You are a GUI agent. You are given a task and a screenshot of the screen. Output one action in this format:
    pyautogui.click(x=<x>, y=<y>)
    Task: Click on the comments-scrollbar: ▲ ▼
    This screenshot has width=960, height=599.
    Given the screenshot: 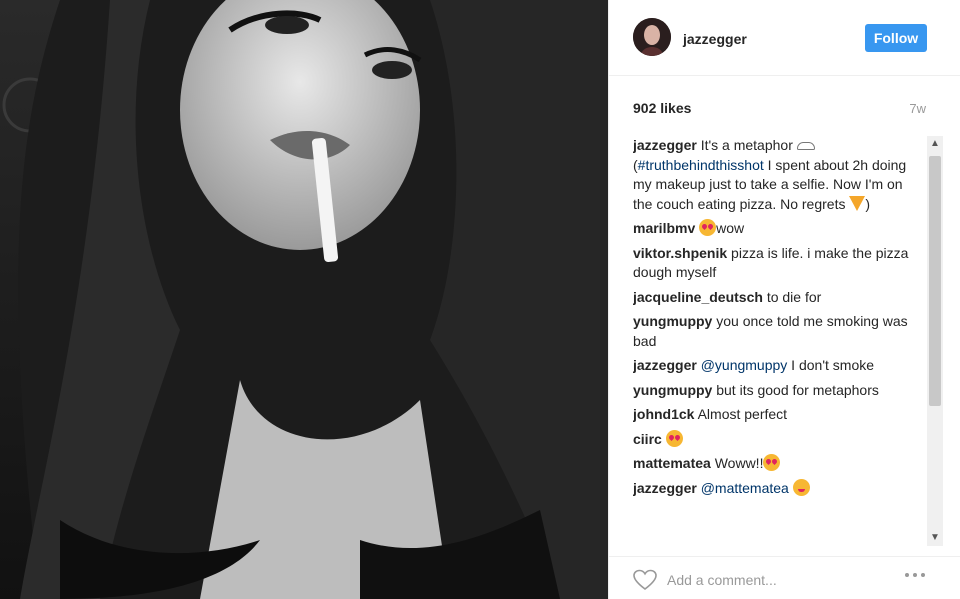 What is the action you would take?
    pyautogui.click(x=935, y=341)
    